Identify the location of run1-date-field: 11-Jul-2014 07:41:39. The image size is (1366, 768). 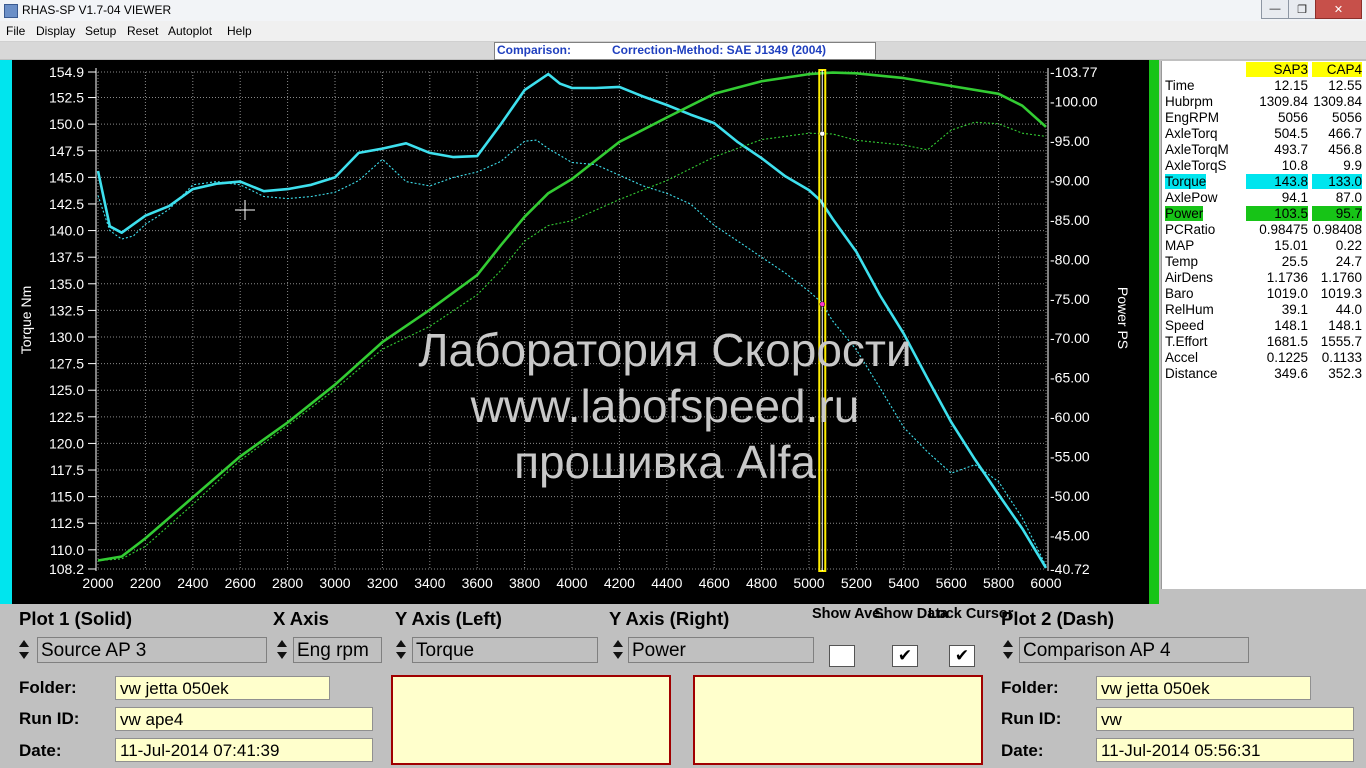
(244, 750).